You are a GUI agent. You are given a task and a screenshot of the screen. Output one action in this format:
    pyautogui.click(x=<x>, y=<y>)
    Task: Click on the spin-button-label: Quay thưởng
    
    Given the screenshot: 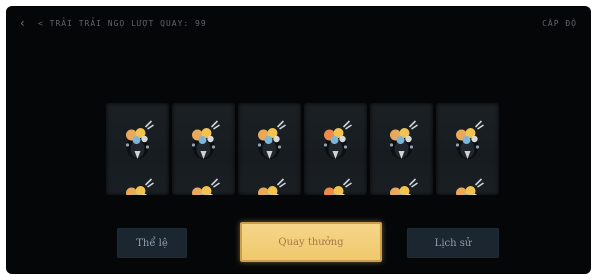 What is the action you would take?
    pyautogui.click(x=311, y=242)
    